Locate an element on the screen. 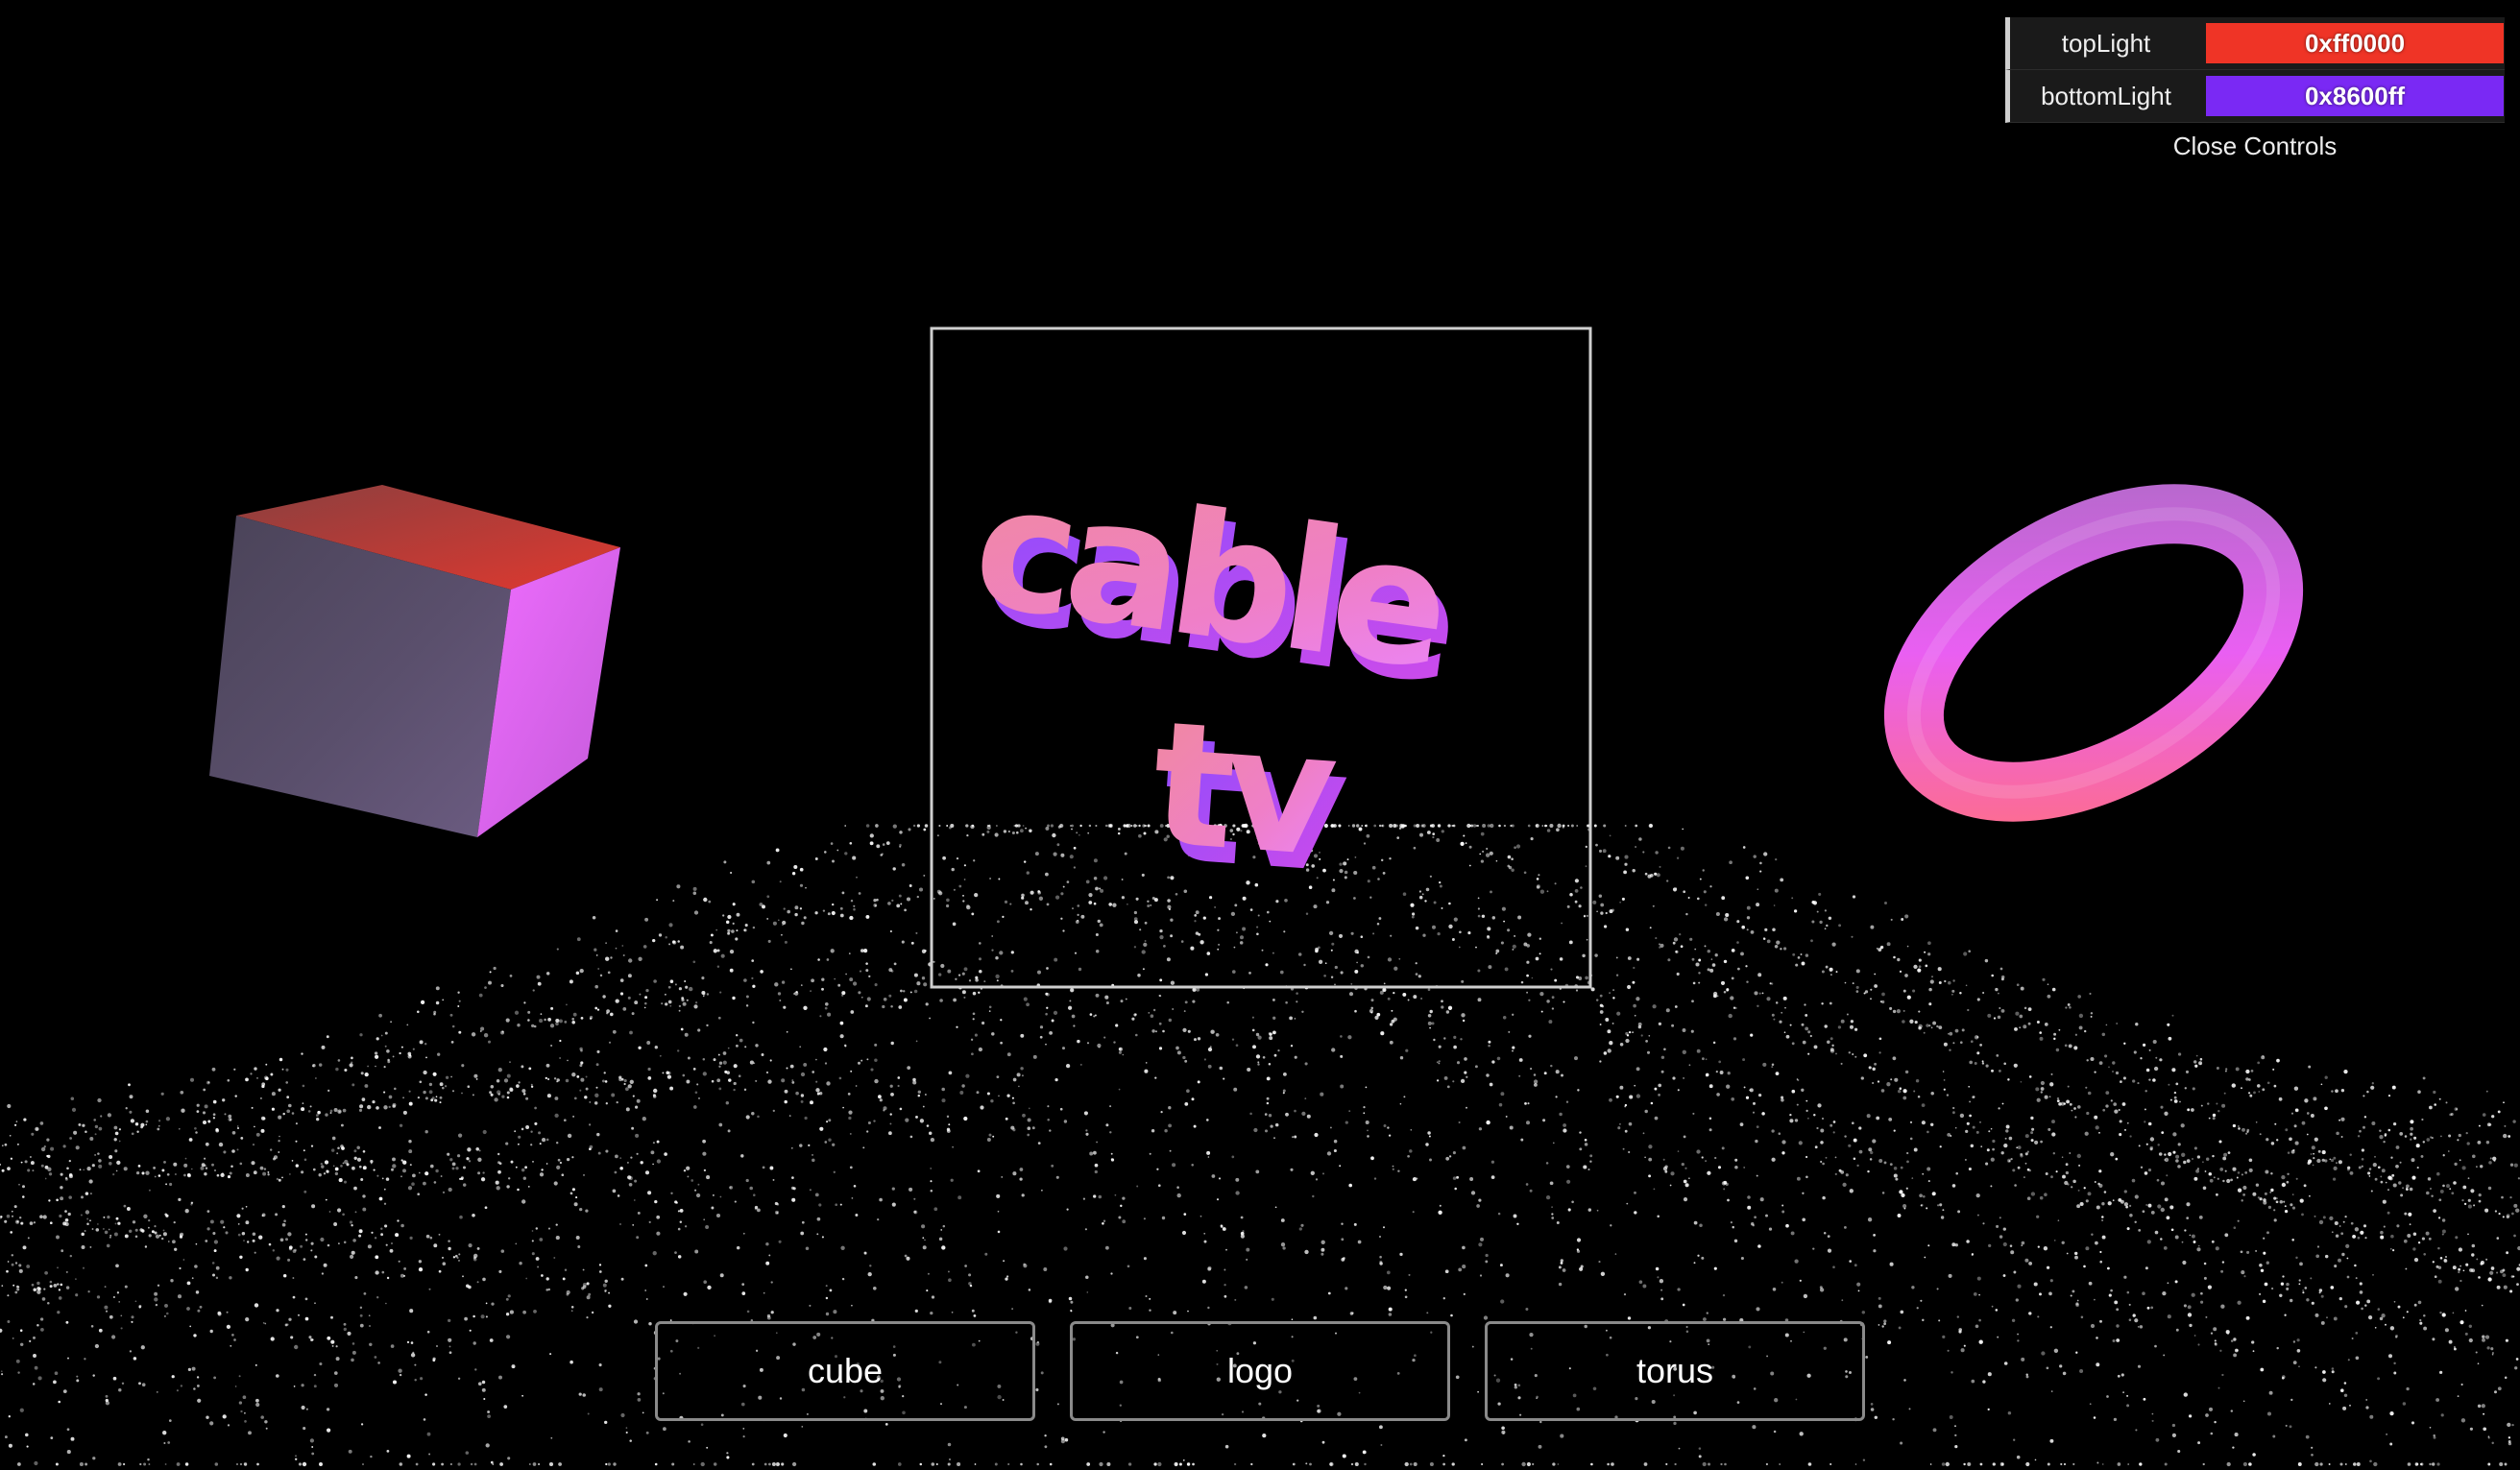  cube-button: cube is located at coordinates (845, 1371).